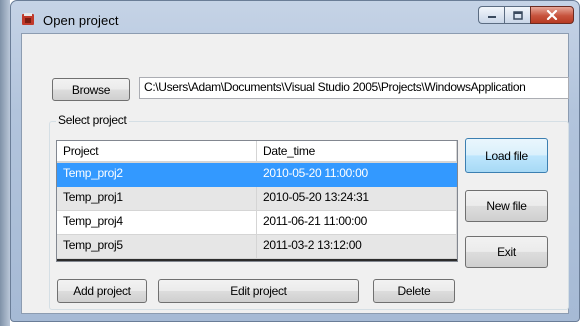 The image size is (586, 326). Describe the element at coordinates (357, 199) in the screenshot. I see `date-time-cell: 2010-05-20 13:24:31` at that location.